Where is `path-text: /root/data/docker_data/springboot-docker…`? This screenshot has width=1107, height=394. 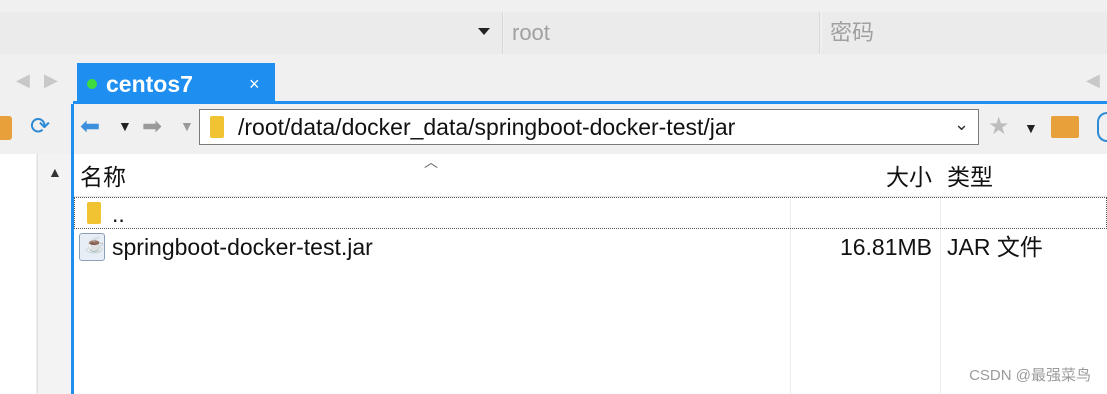
path-text: /root/data/docker_data/springboot-docker… is located at coordinates (487, 127).